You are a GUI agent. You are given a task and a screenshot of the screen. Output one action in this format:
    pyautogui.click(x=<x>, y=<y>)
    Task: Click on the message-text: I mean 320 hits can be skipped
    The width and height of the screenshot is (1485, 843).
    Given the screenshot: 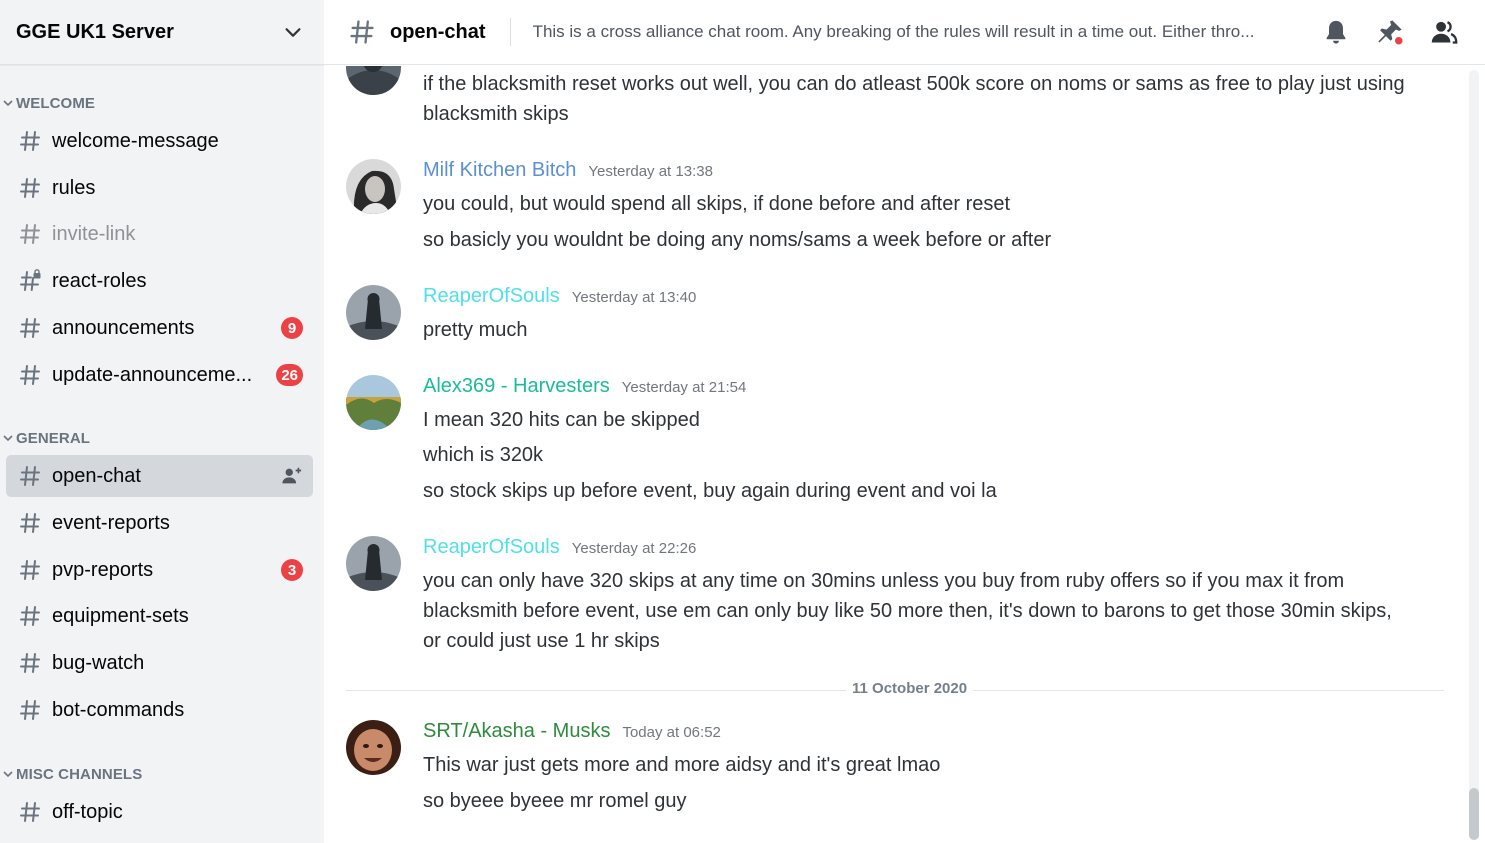 What is the action you would take?
    pyautogui.click(x=561, y=420)
    